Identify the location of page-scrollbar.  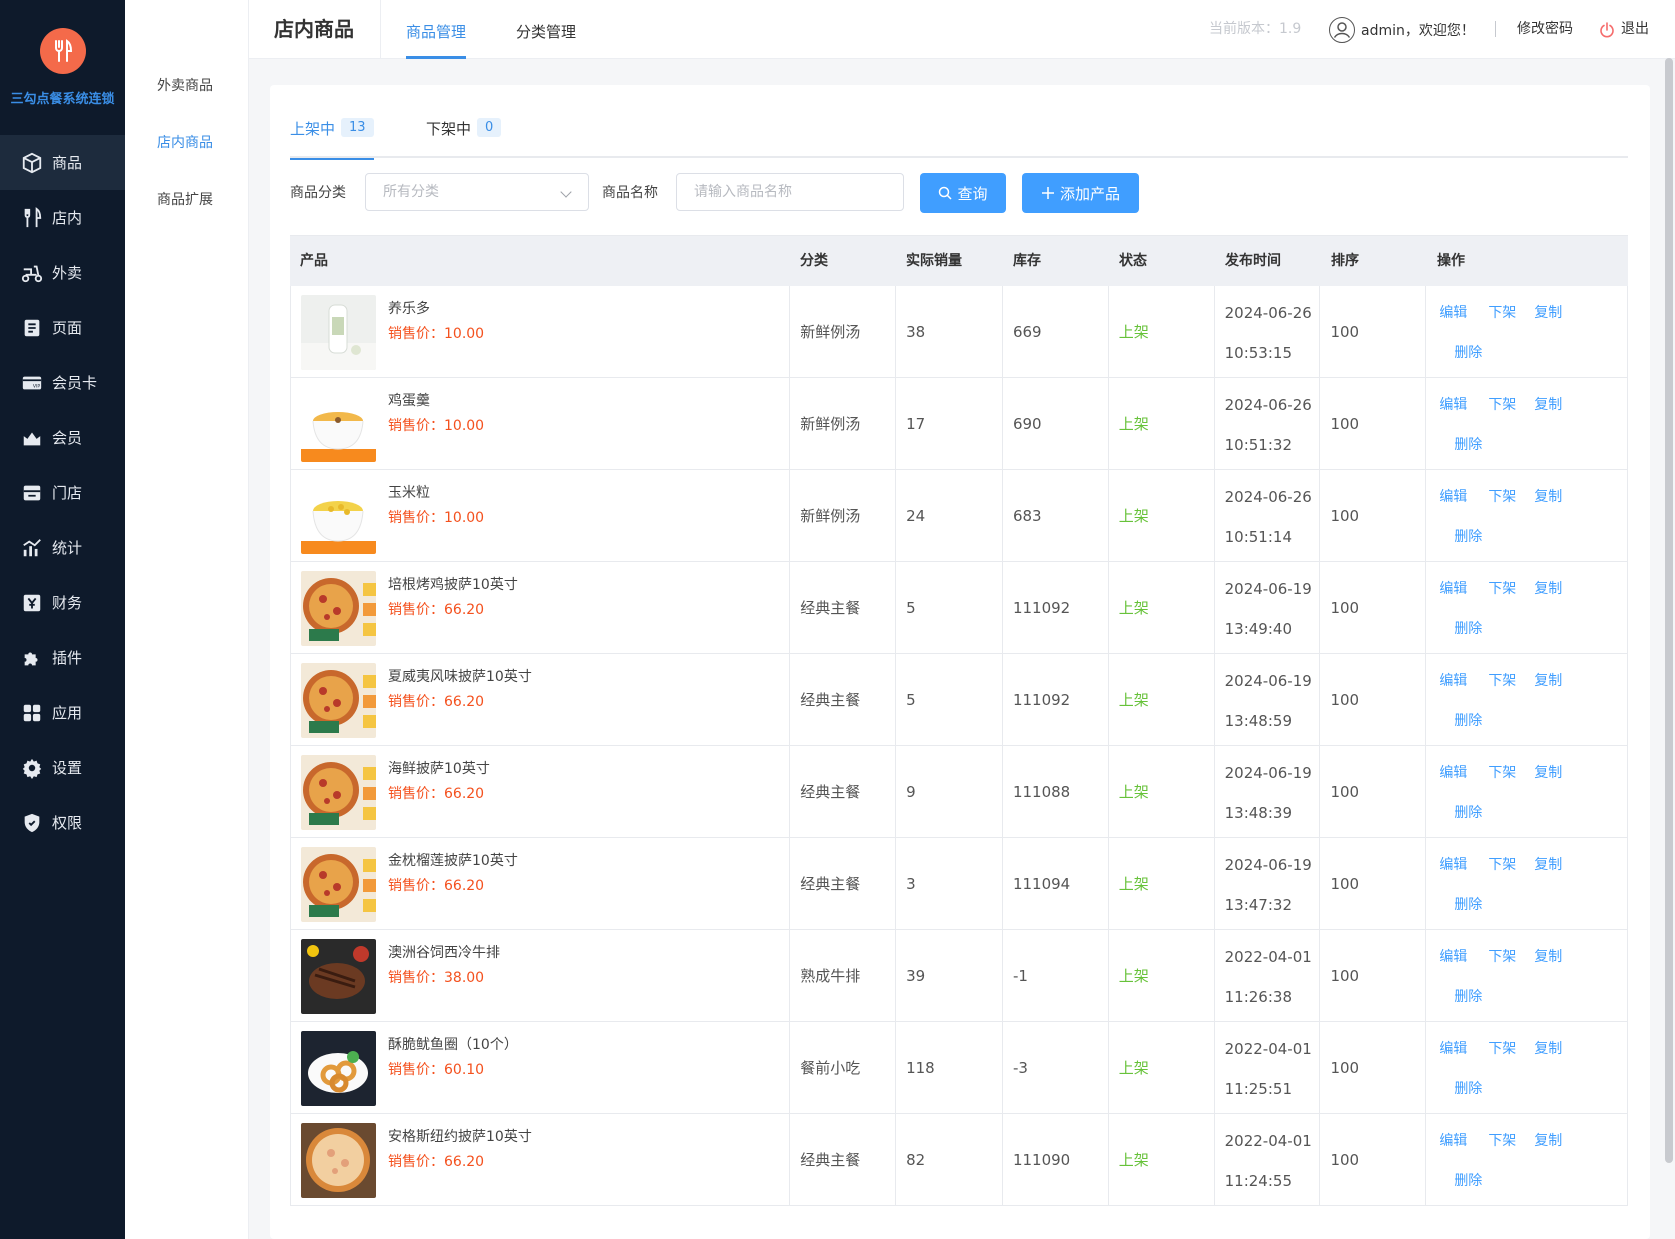
(1669, 610).